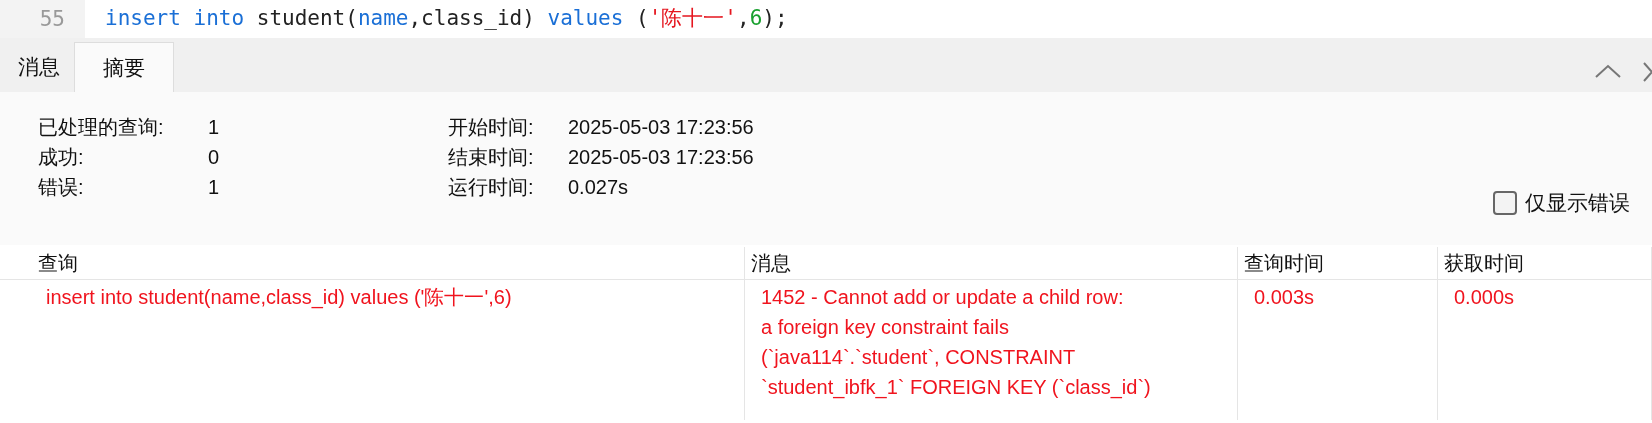 The image size is (1652, 423). What do you see at coordinates (1505, 202) in the screenshot?
I see `checkbox` at bounding box center [1505, 202].